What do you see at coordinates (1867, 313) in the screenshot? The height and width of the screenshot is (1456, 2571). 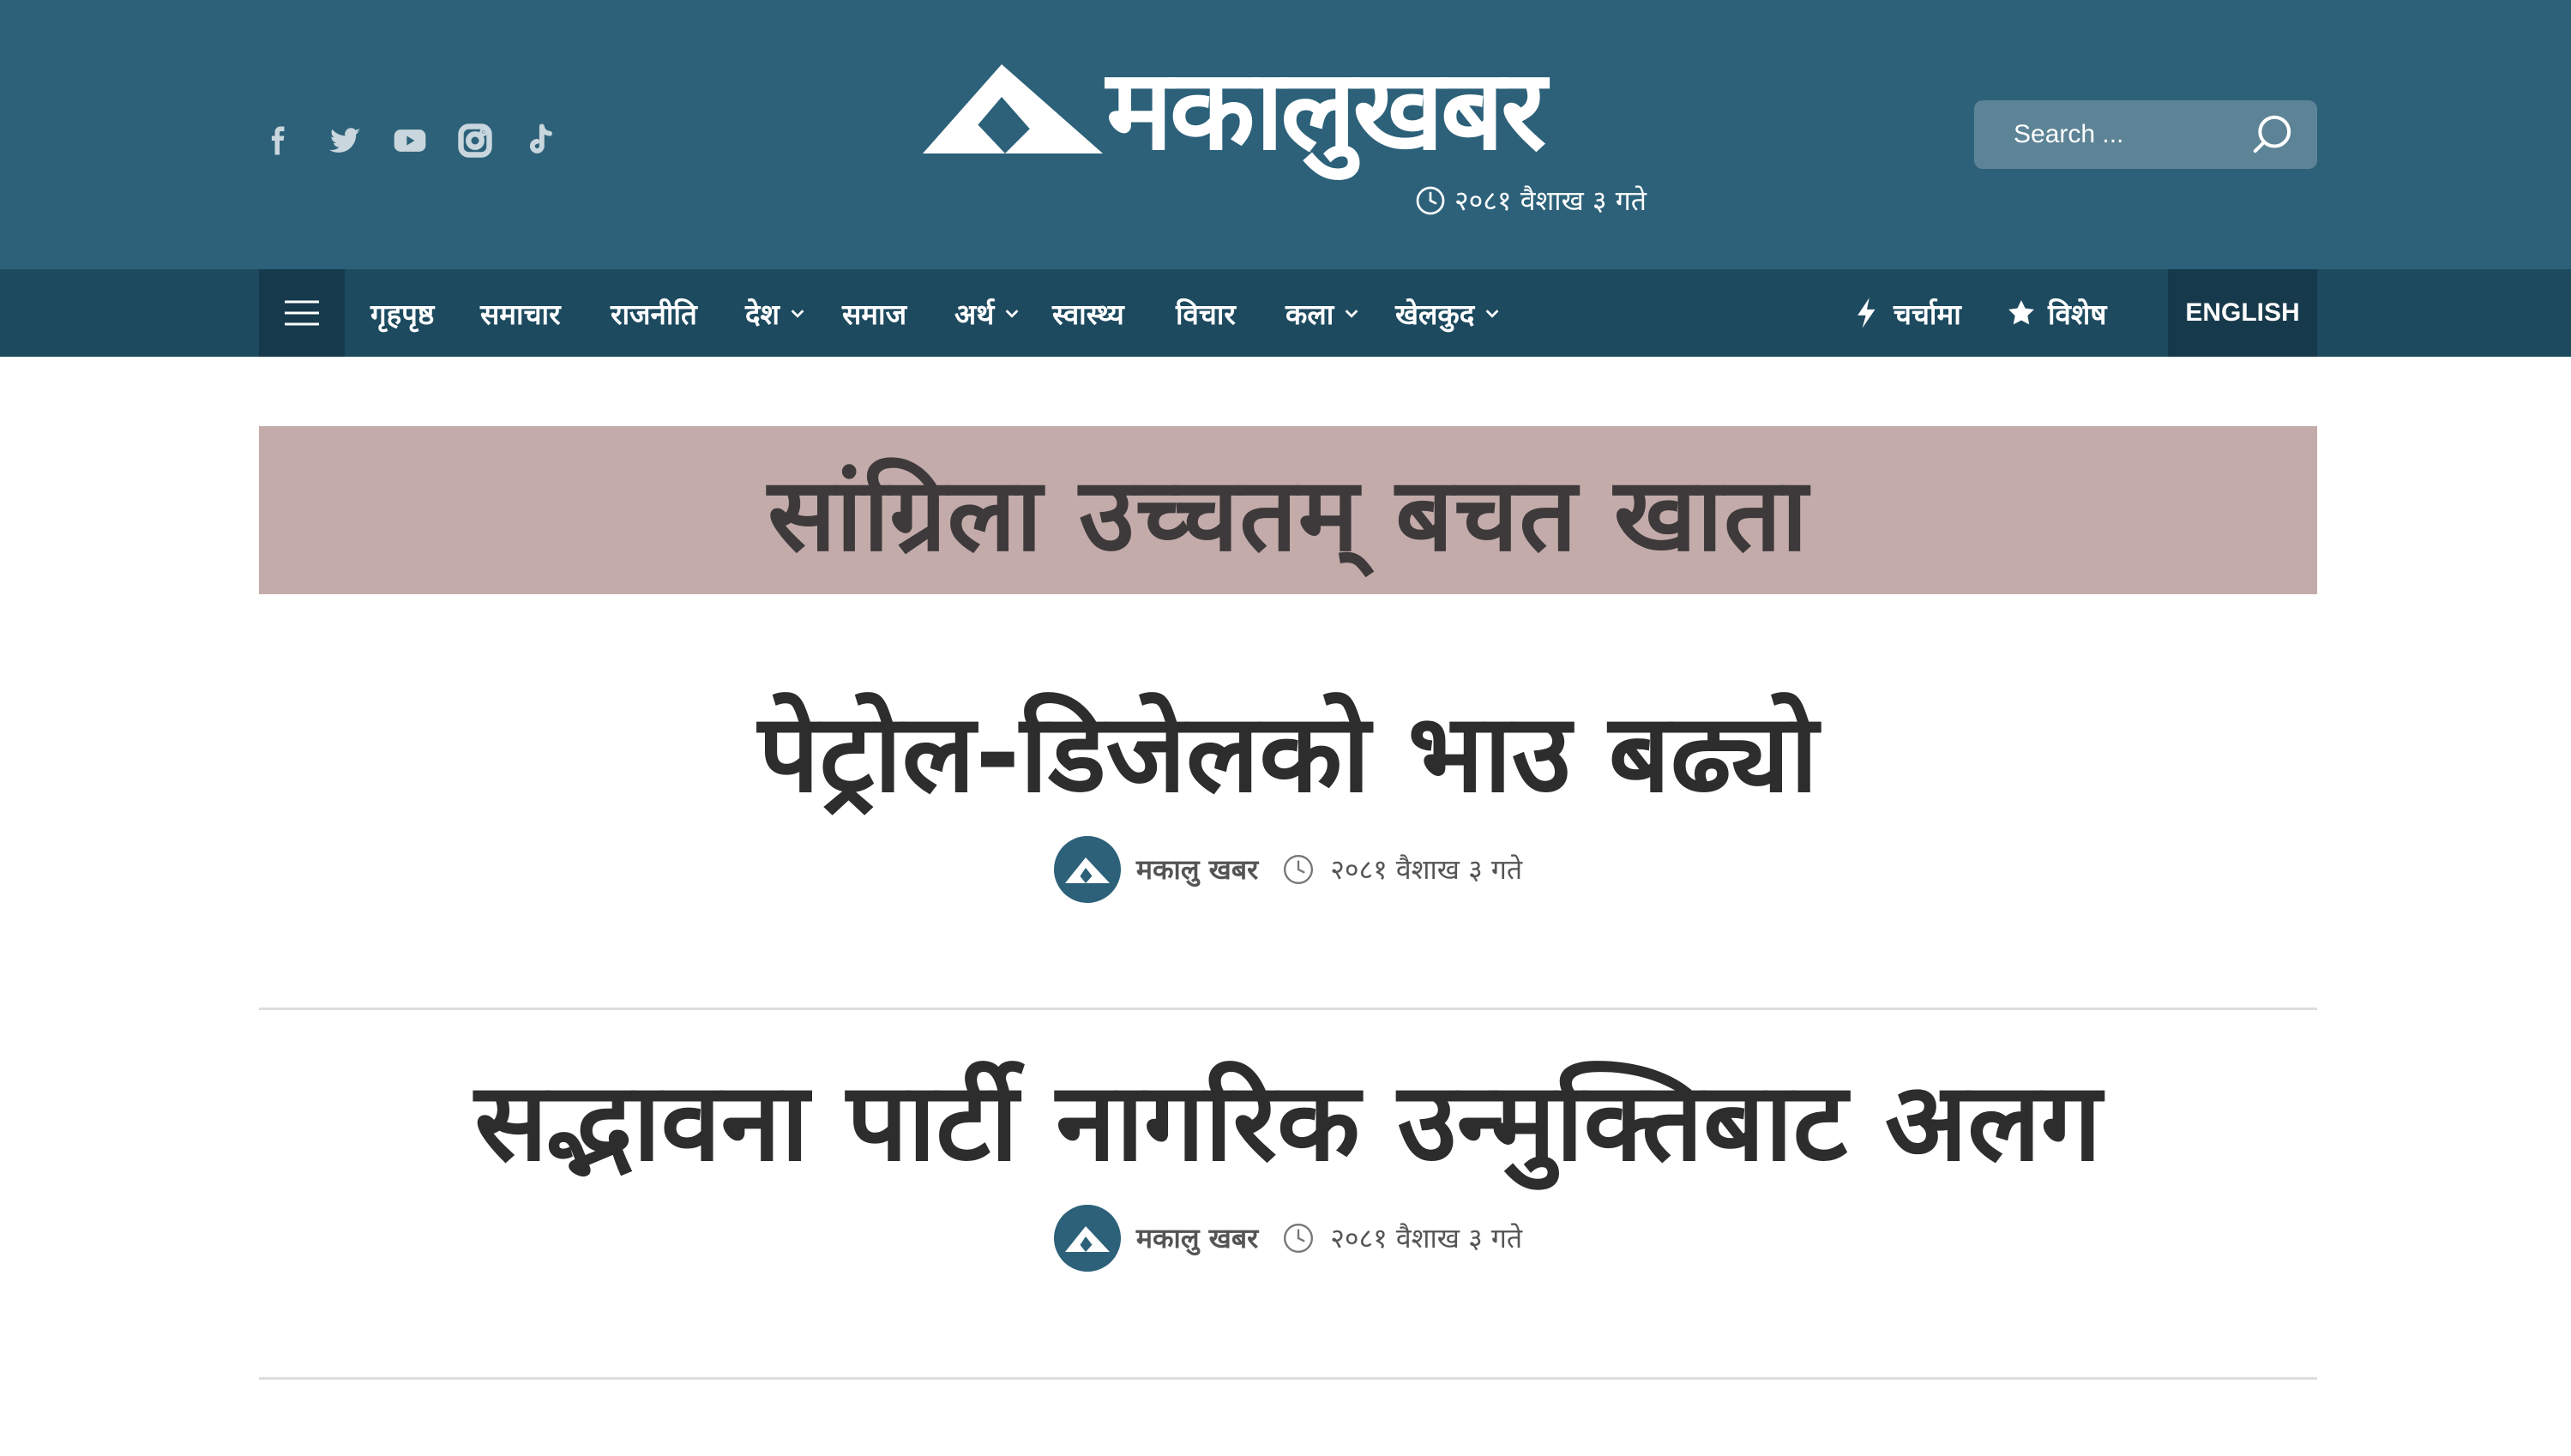 I see `lightning-icon` at bounding box center [1867, 313].